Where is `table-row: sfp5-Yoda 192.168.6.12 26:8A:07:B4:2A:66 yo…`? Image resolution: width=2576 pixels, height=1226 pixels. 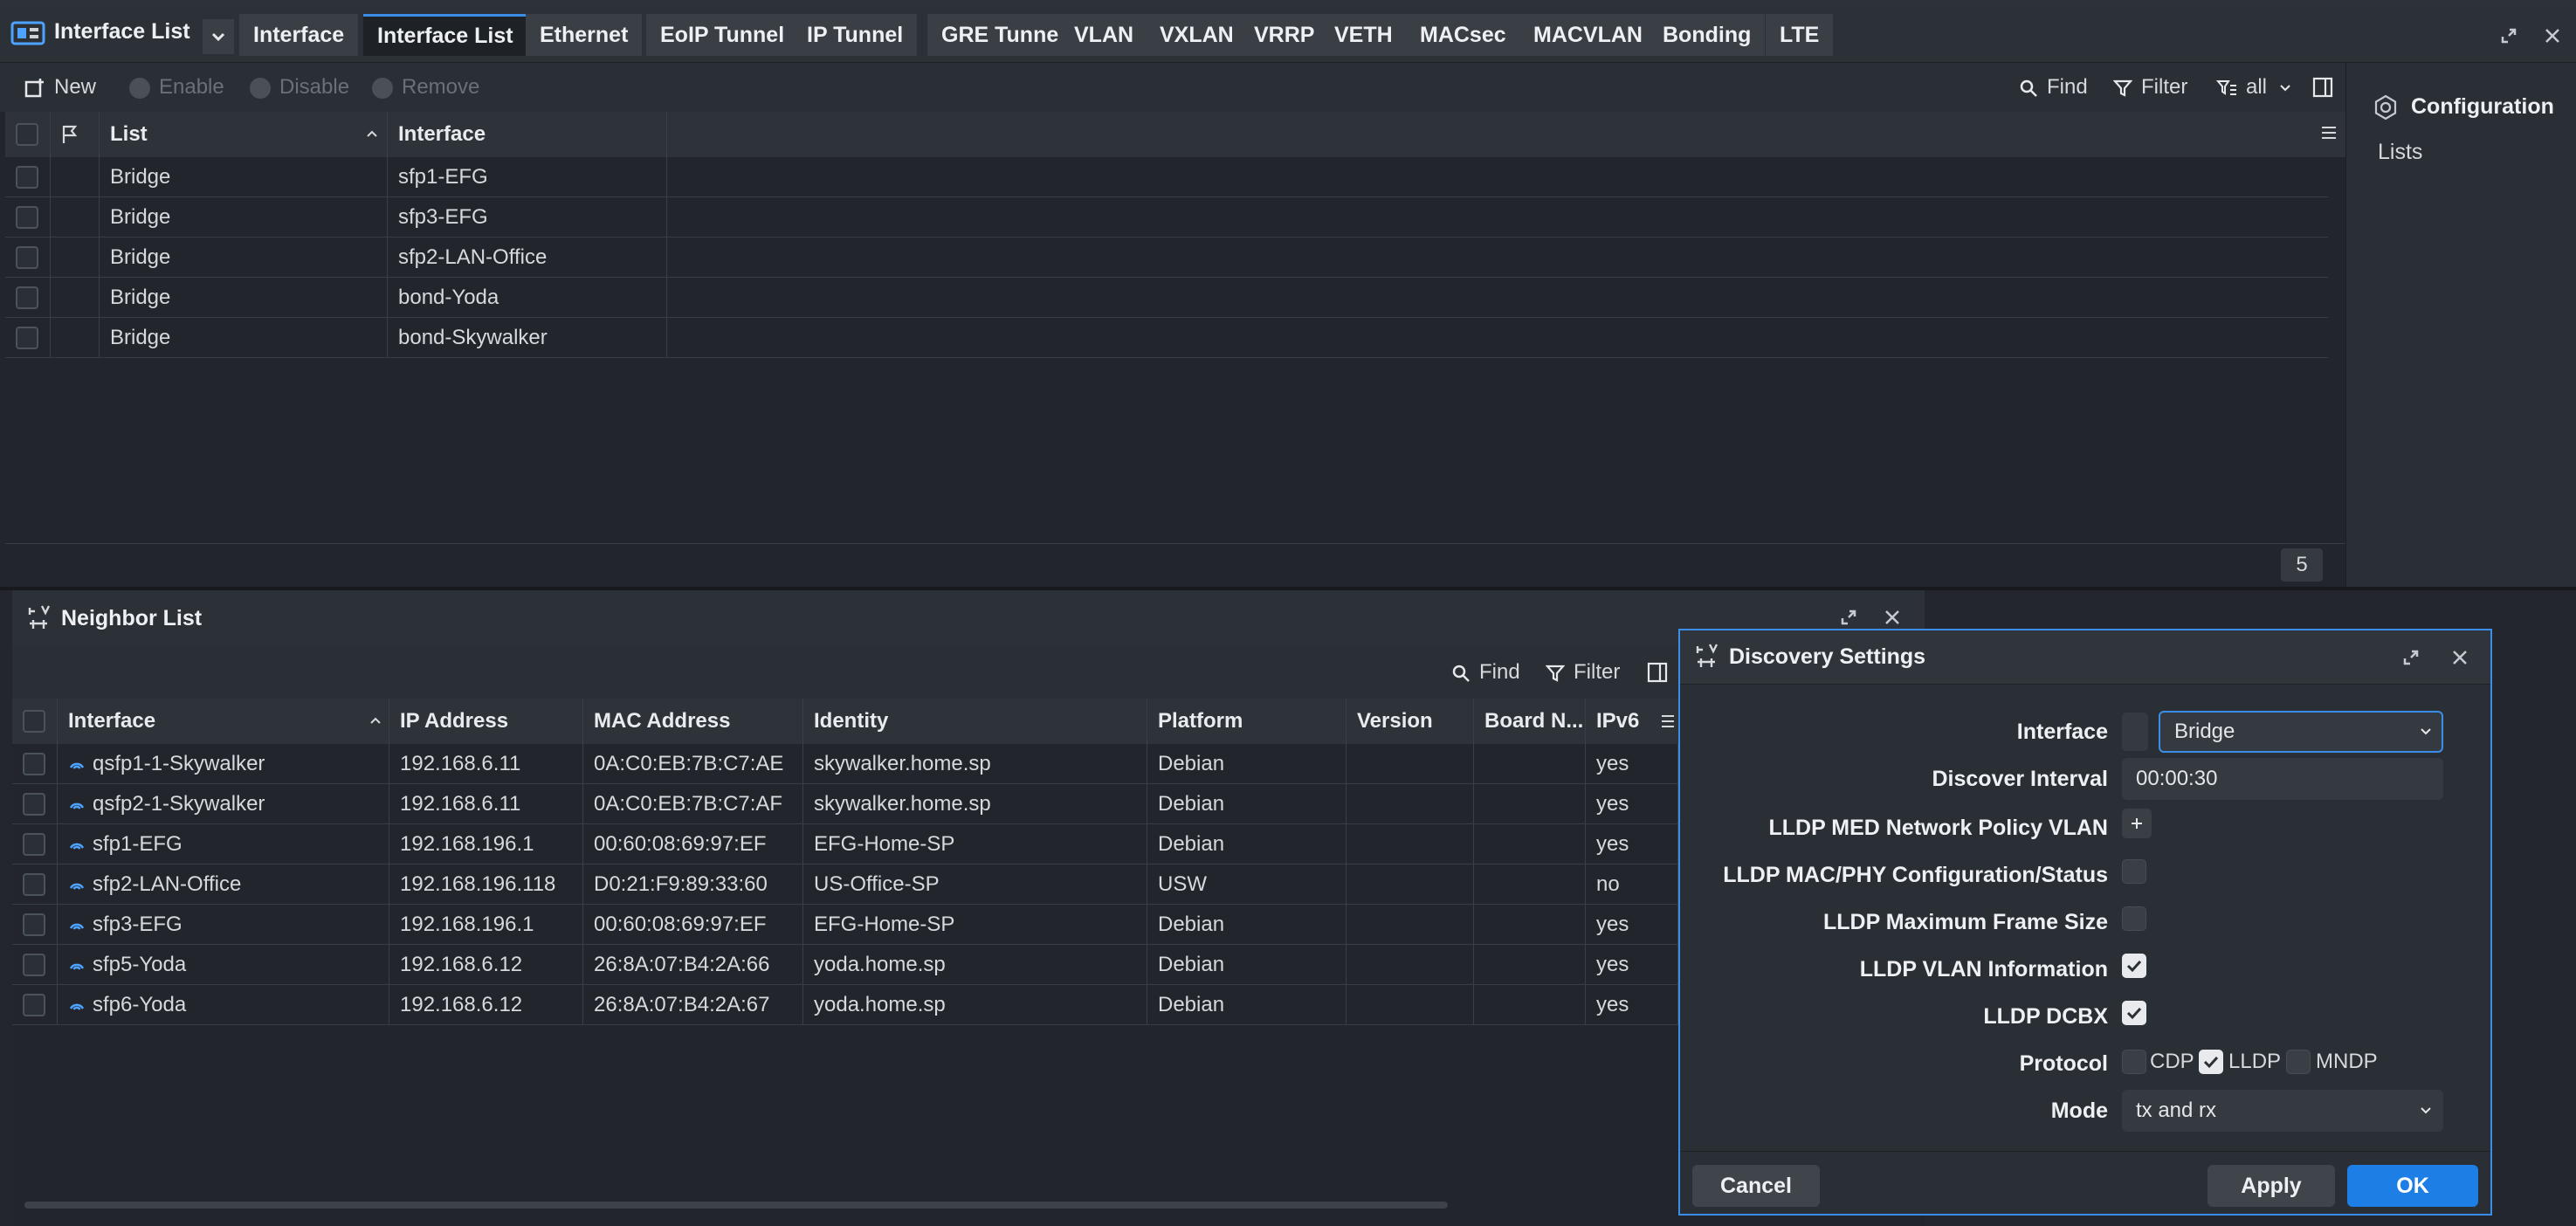 table-row: sfp5-Yoda 192.168.6.12 26:8A:07:B4:2A:66 yo… is located at coordinates (845, 965).